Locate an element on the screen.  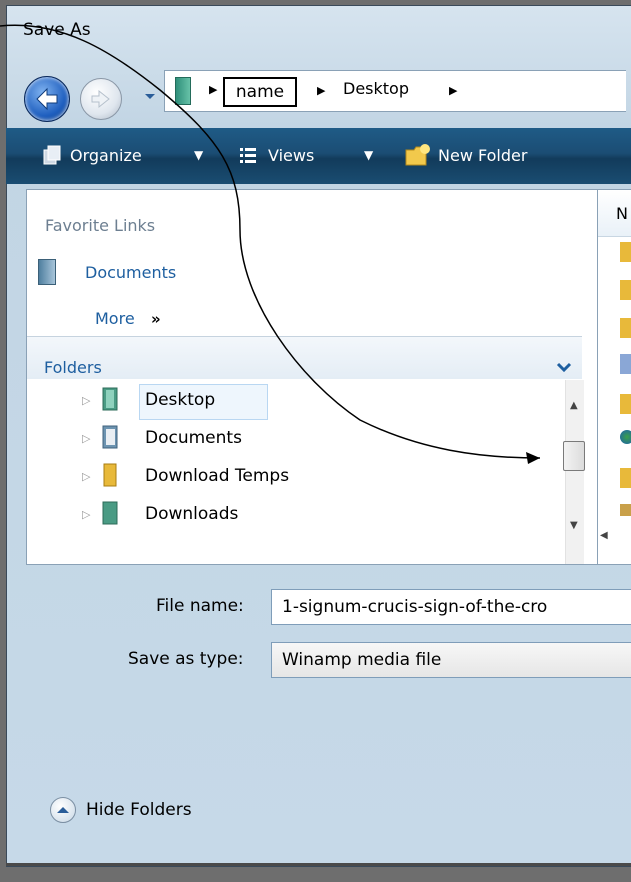
new-folder-icon is located at coordinates (417, 155).